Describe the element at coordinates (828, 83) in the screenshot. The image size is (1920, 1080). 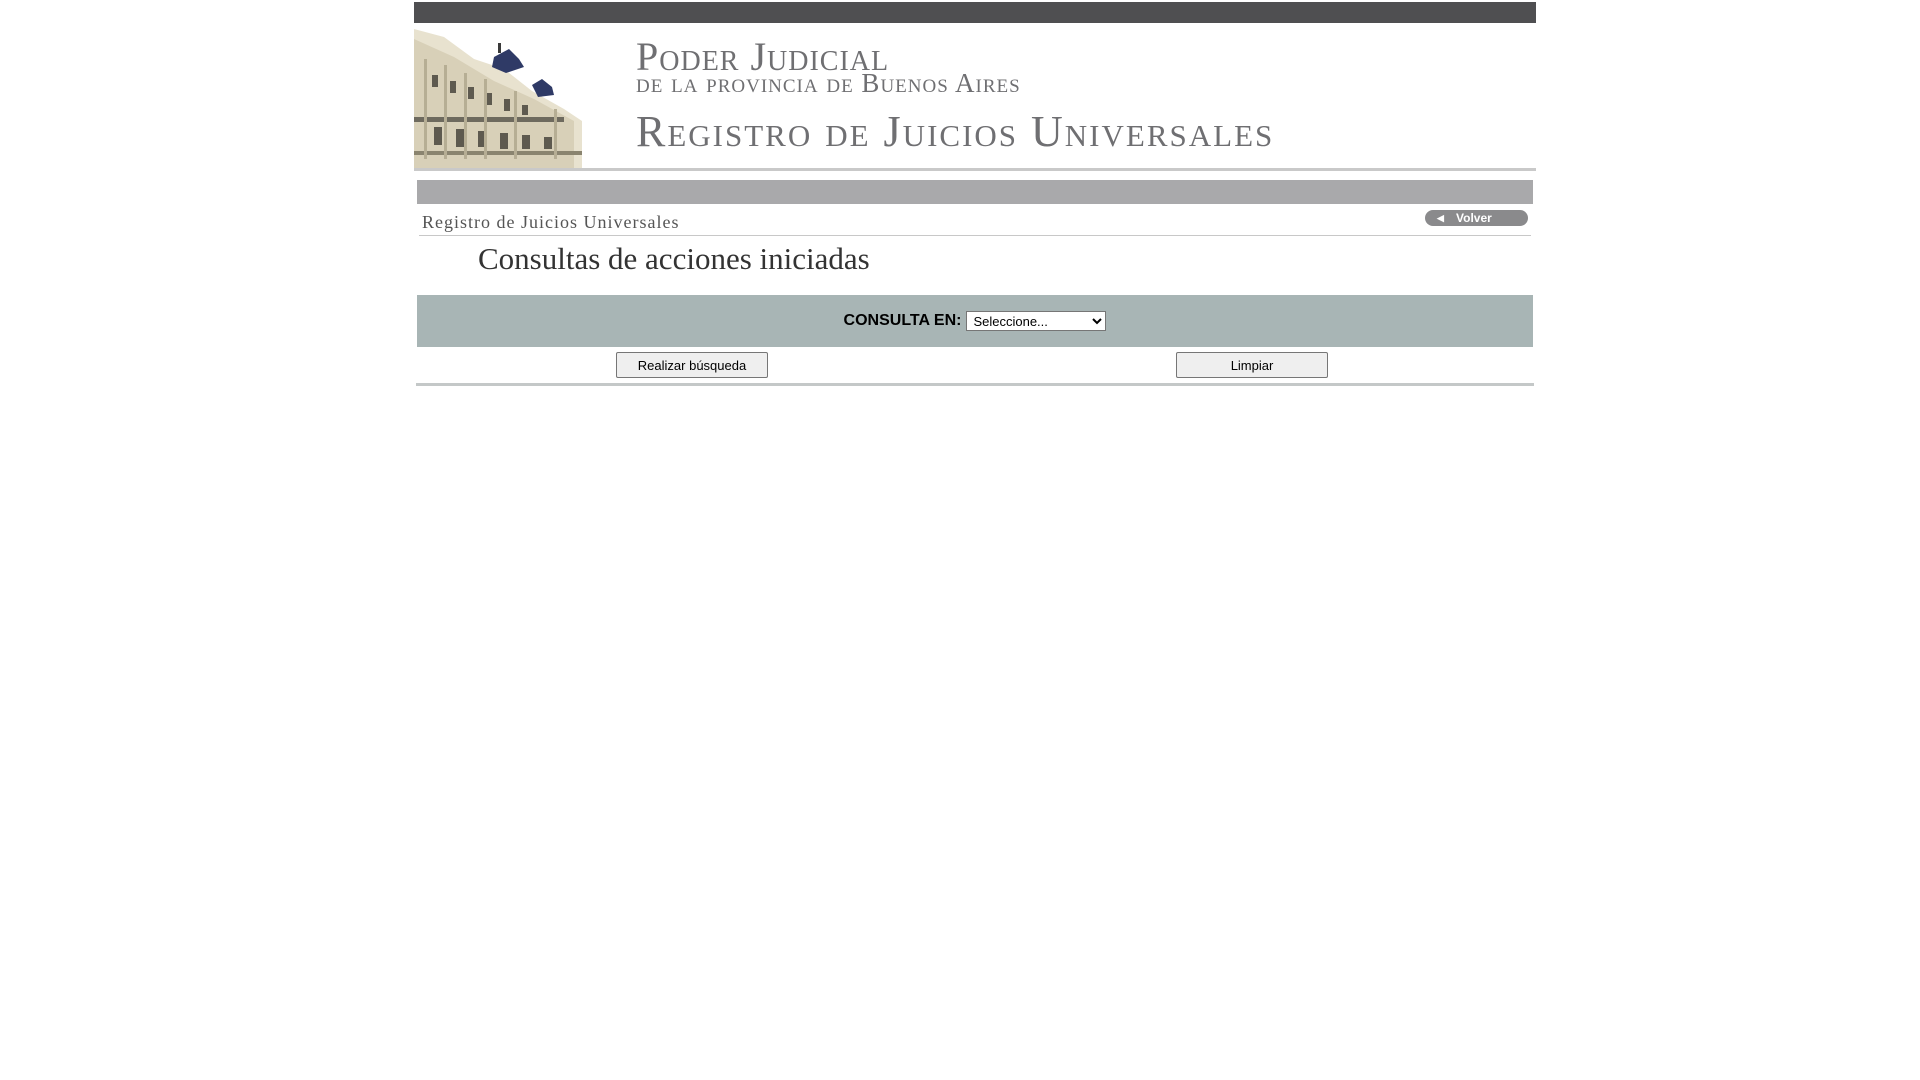
I see `brand-subtitle: de la provincia de Buenos Aires` at that location.